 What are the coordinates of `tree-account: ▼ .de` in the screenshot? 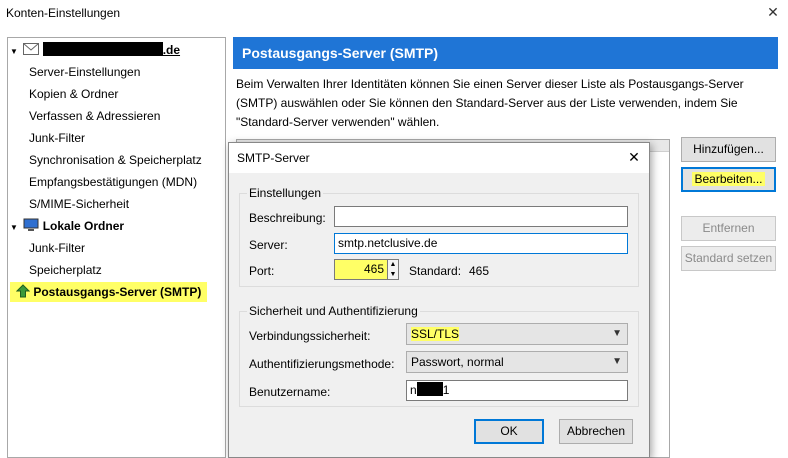 It's located at (94, 50).